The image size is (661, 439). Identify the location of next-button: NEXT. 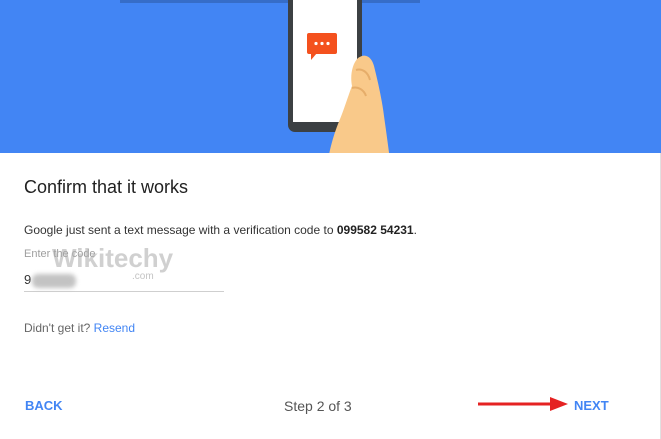
(591, 405).